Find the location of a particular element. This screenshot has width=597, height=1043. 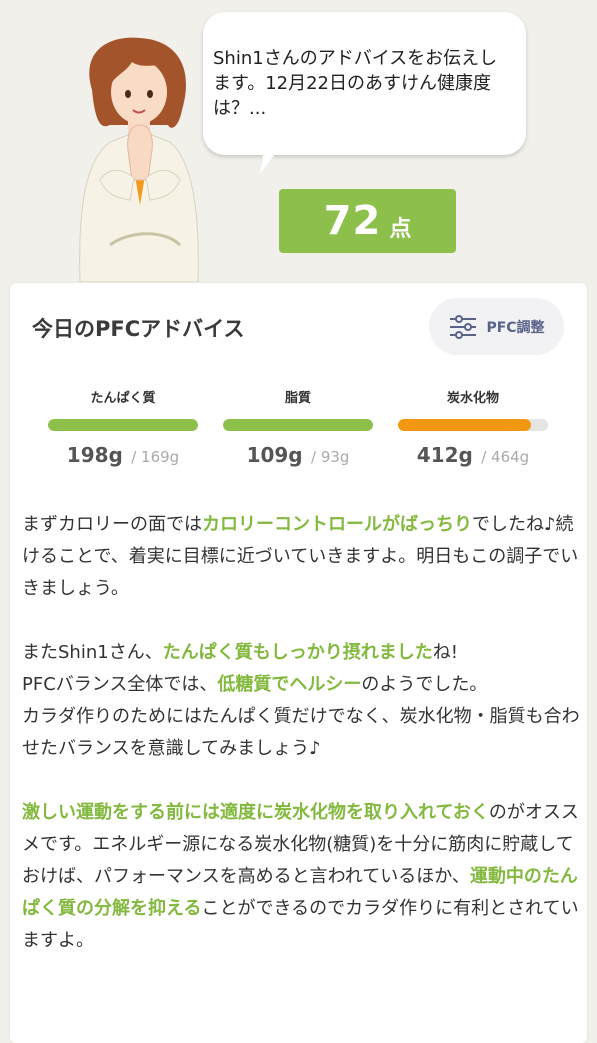

macro-fat: 脂質 109g / 93g is located at coordinates (298, 427).